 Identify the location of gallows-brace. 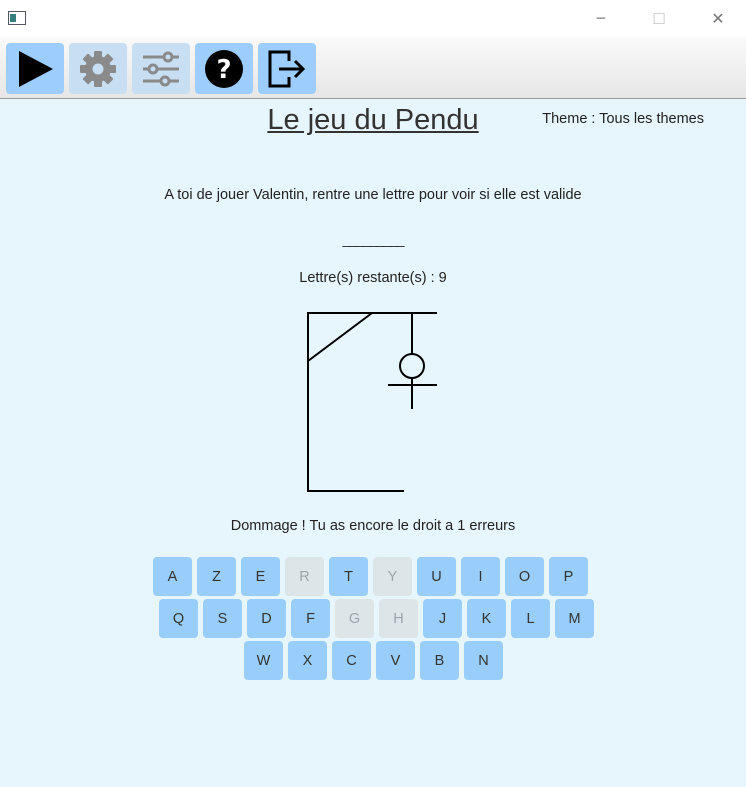
(340, 337).